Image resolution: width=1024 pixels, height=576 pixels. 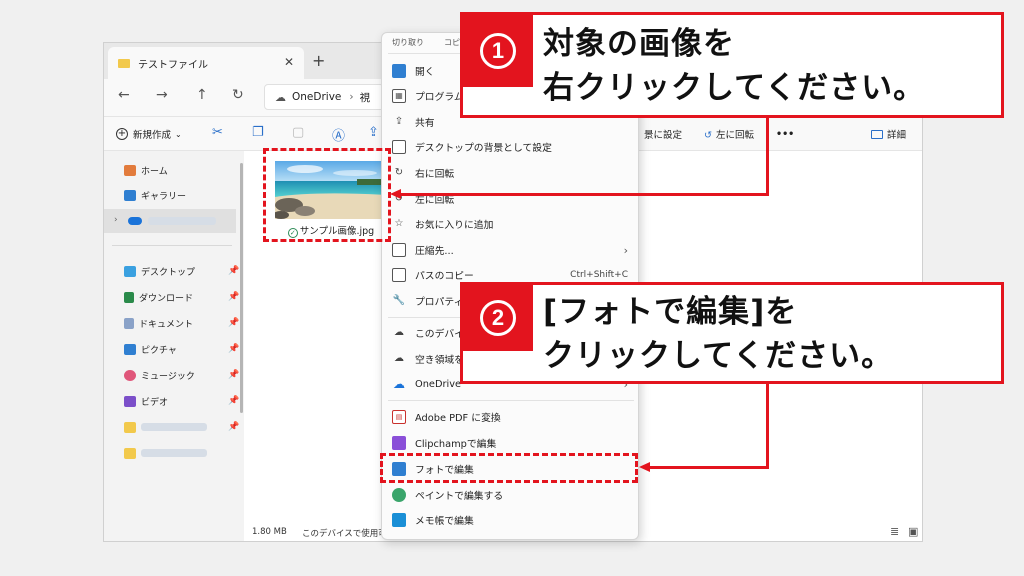 I want to click on new-label: 新規作成, so click(x=152, y=135).